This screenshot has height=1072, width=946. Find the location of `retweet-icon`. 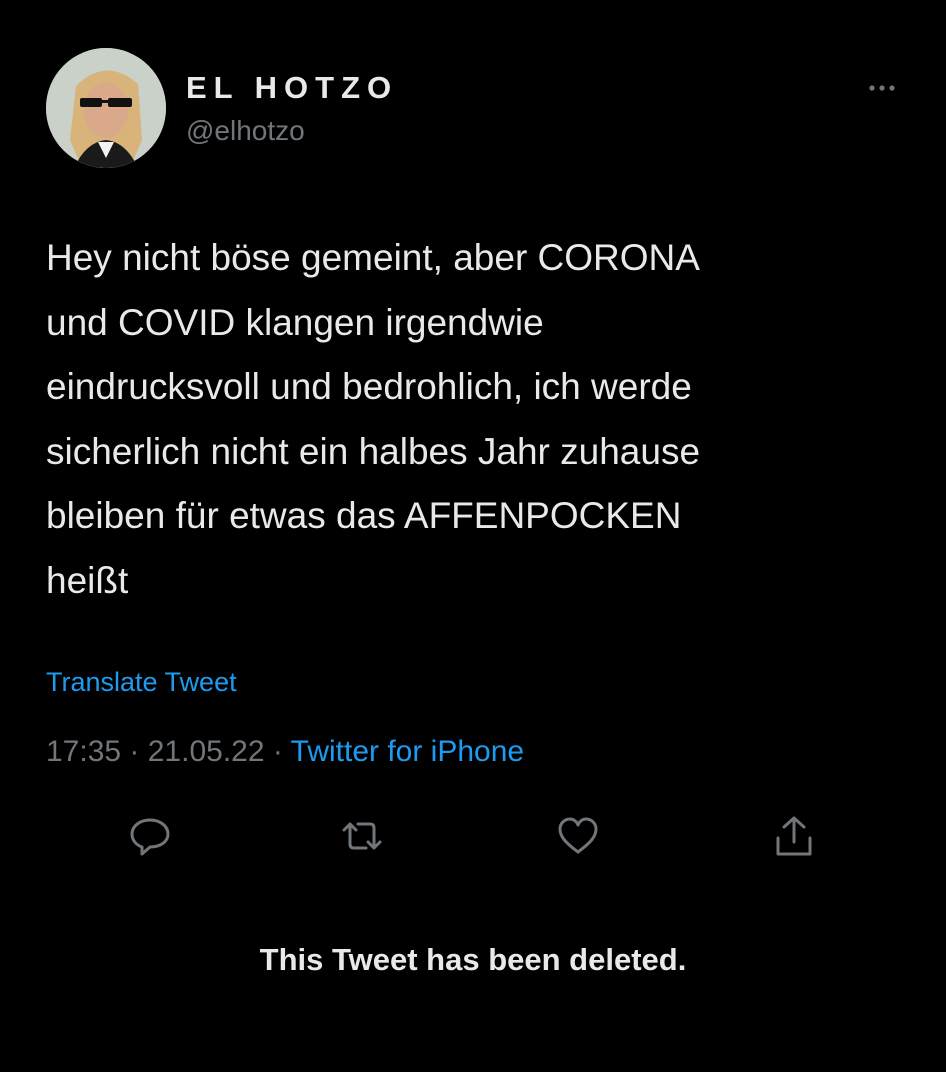

retweet-icon is located at coordinates (362, 836).